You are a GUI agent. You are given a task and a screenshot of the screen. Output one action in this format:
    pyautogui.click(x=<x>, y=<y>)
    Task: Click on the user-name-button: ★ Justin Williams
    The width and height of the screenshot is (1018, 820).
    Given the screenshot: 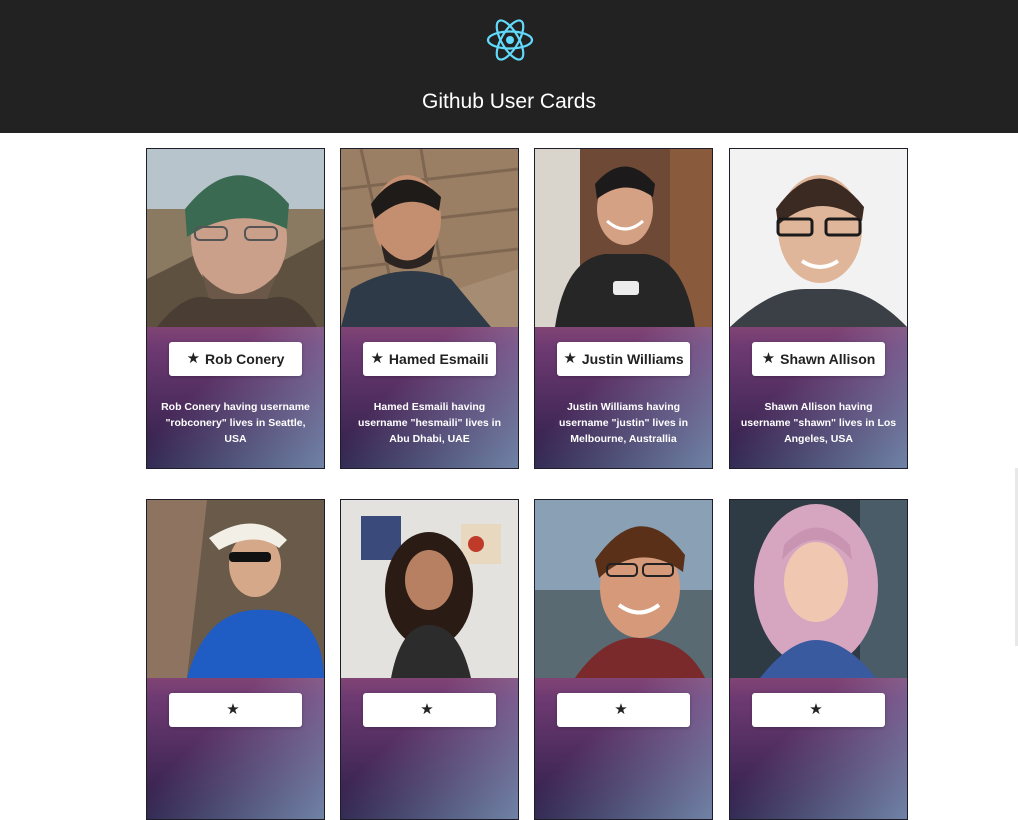 What is the action you would take?
    pyautogui.click(x=623, y=359)
    